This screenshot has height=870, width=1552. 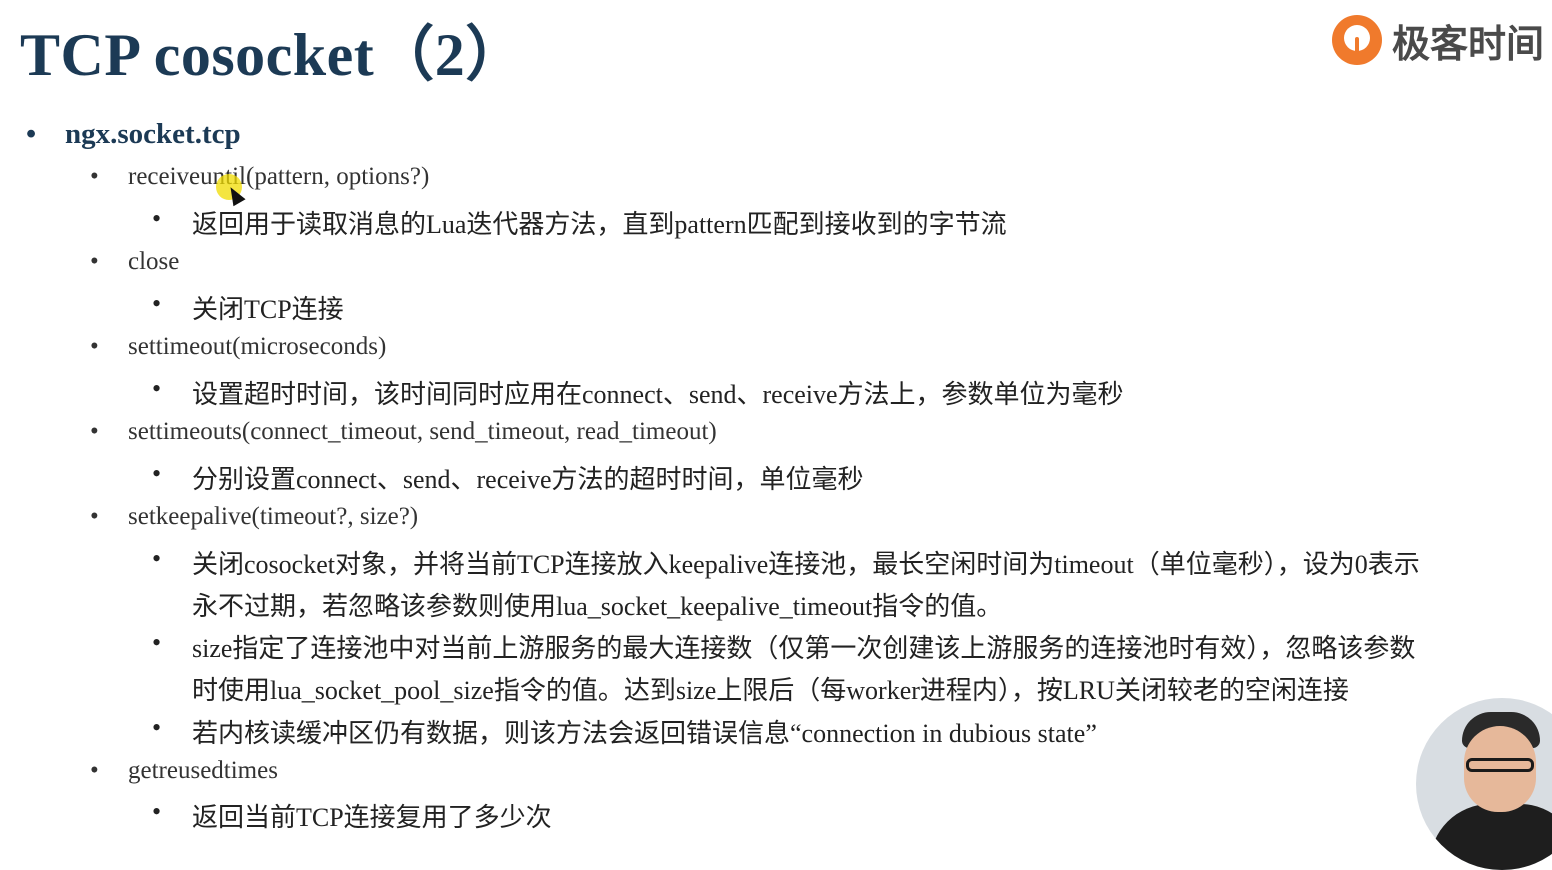 What do you see at coordinates (273, 516) in the screenshot?
I see `method-name: setkeepalive(timeout?, size?)` at bounding box center [273, 516].